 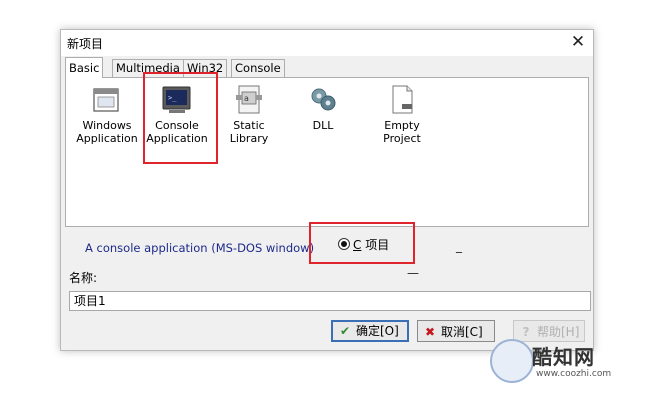 I want to click on radio-selected-icon, so click(x=344, y=244).